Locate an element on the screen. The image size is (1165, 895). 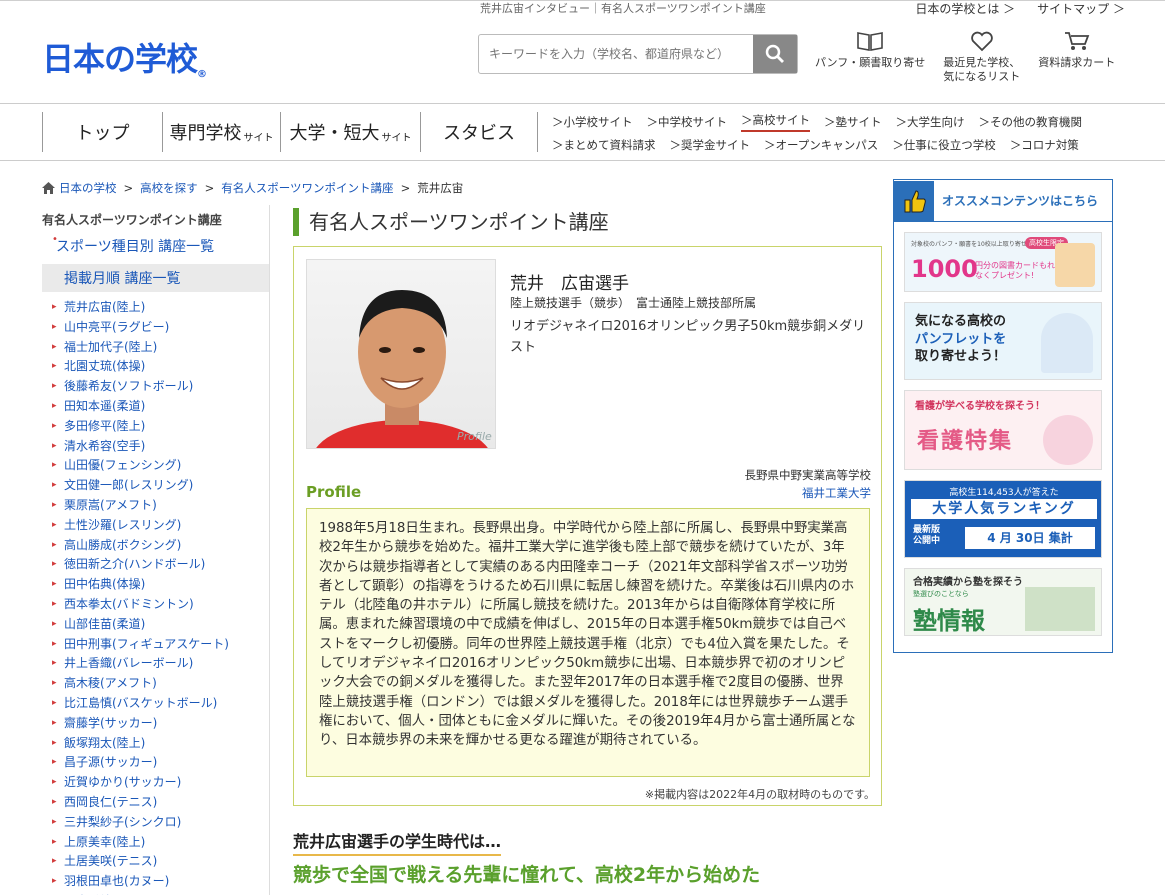
sidebar-athlete-item: 昌子源(サッカー) is located at coordinates (155, 763).